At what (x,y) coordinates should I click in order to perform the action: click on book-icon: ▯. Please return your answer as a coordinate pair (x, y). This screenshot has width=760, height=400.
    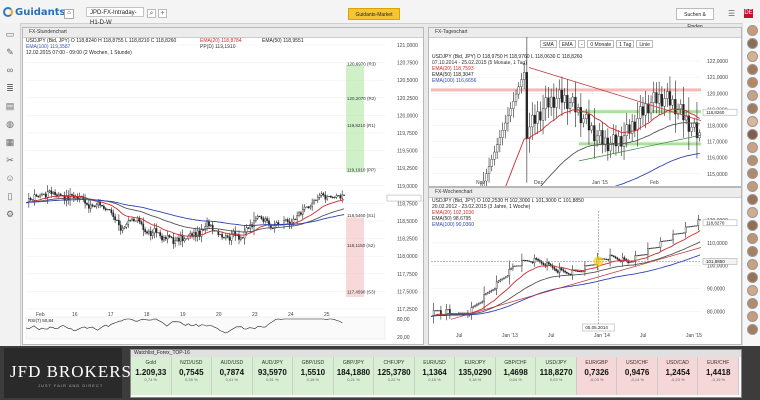
    Looking at the image, I should click on (10, 196).